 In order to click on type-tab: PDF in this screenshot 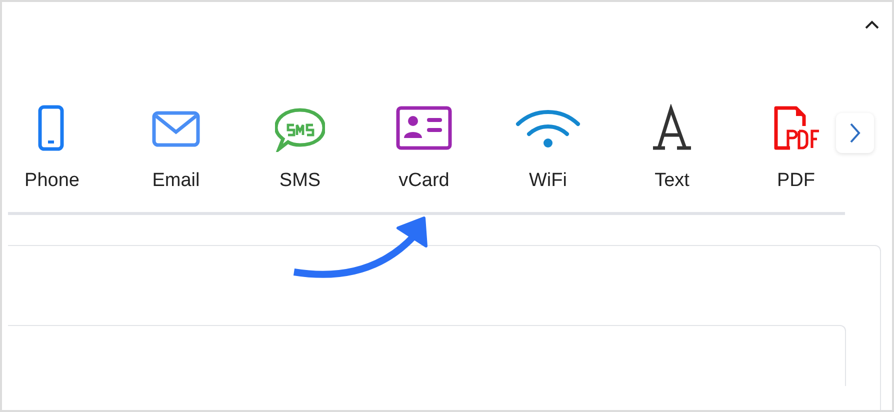, I will do `click(796, 181)`.